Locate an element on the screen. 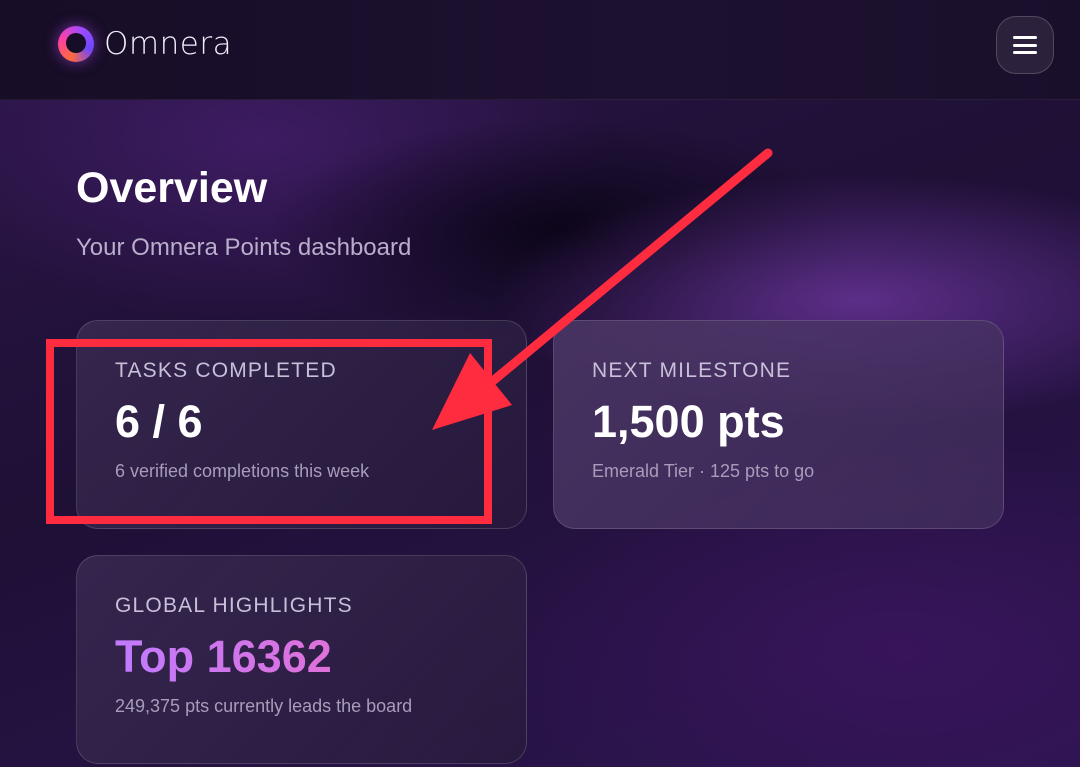  tasks-completed-label: TASKS COMPLETED is located at coordinates (226, 370).